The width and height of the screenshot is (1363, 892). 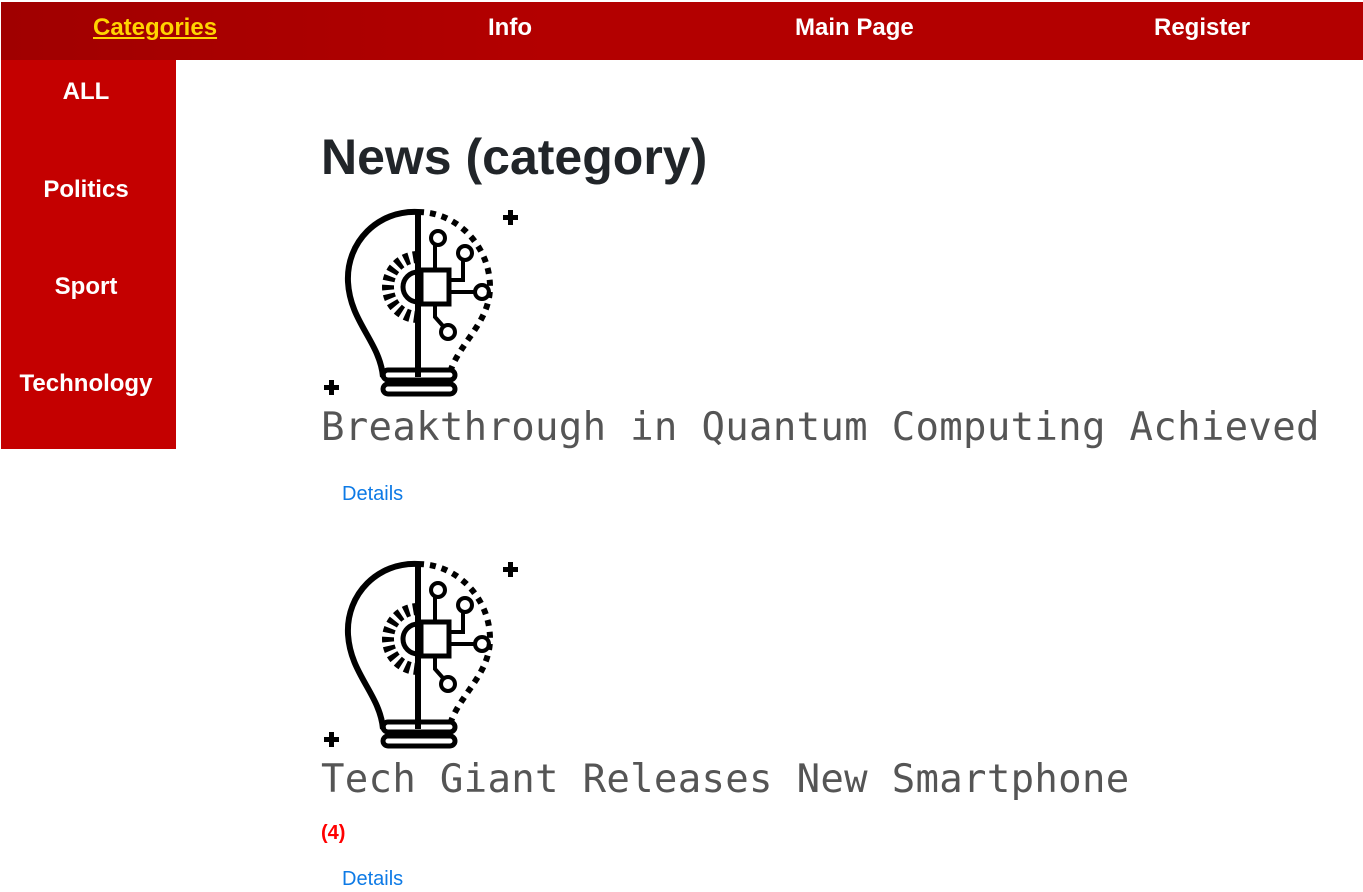 What do you see at coordinates (86, 92) in the screenshot?
I see `sidebar-item-all: ALL` at bounding box center [86, 92].